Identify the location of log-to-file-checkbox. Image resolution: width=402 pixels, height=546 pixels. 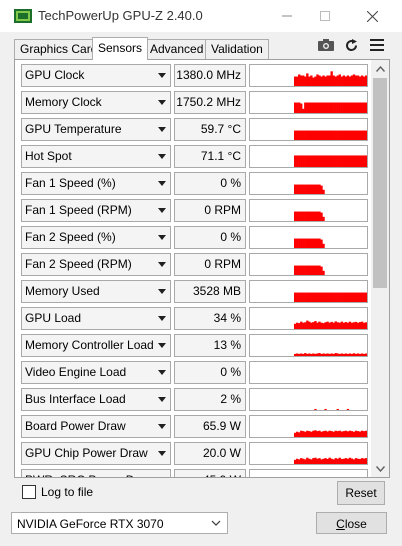
(29, 492).